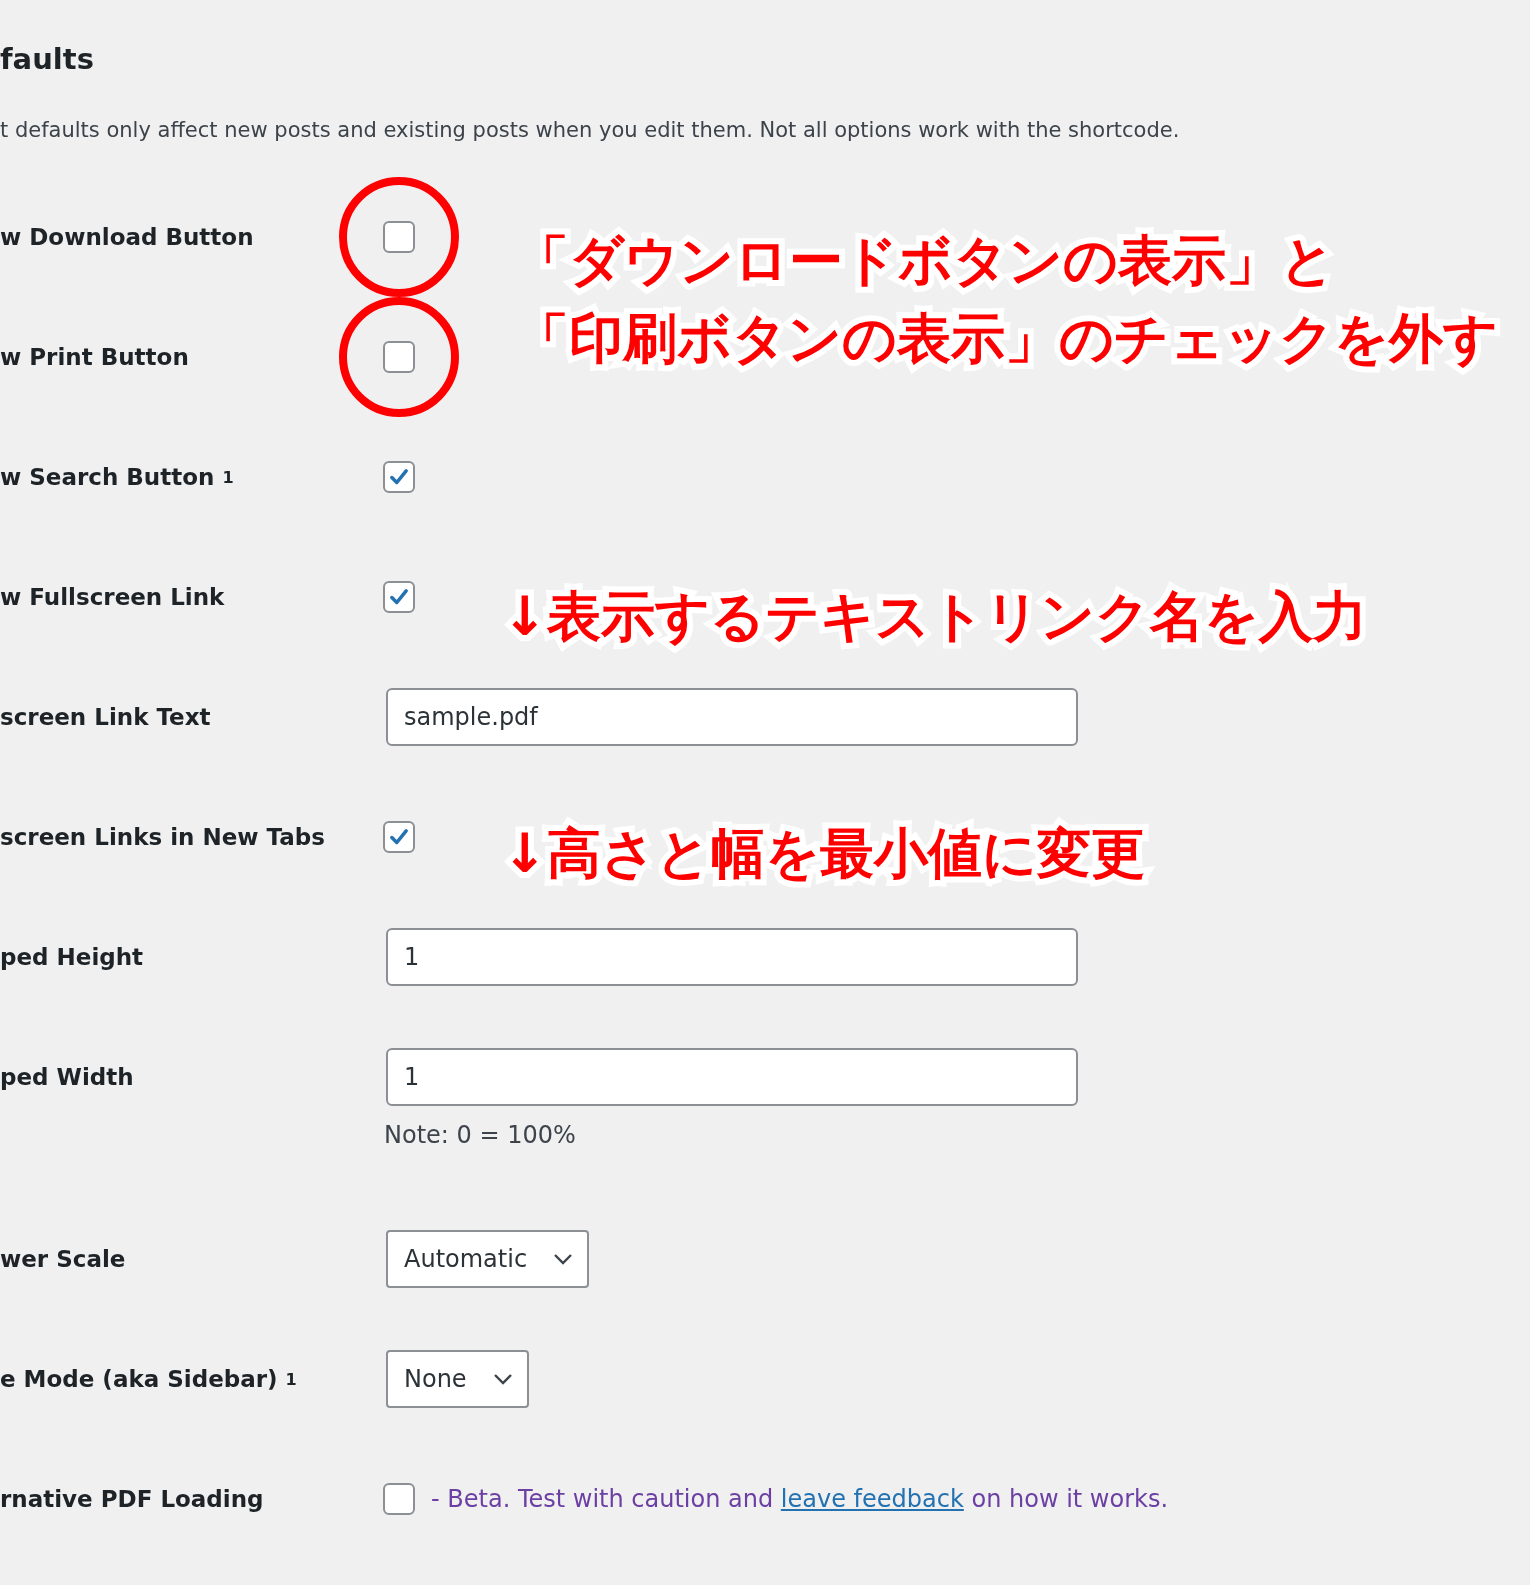 This screenshot has width=1530, height=1585. What do you see at coordinates (488, 1259) in the screenshot?
I see `select-dropdown: Automatic` at bounding box center [488, 1259].